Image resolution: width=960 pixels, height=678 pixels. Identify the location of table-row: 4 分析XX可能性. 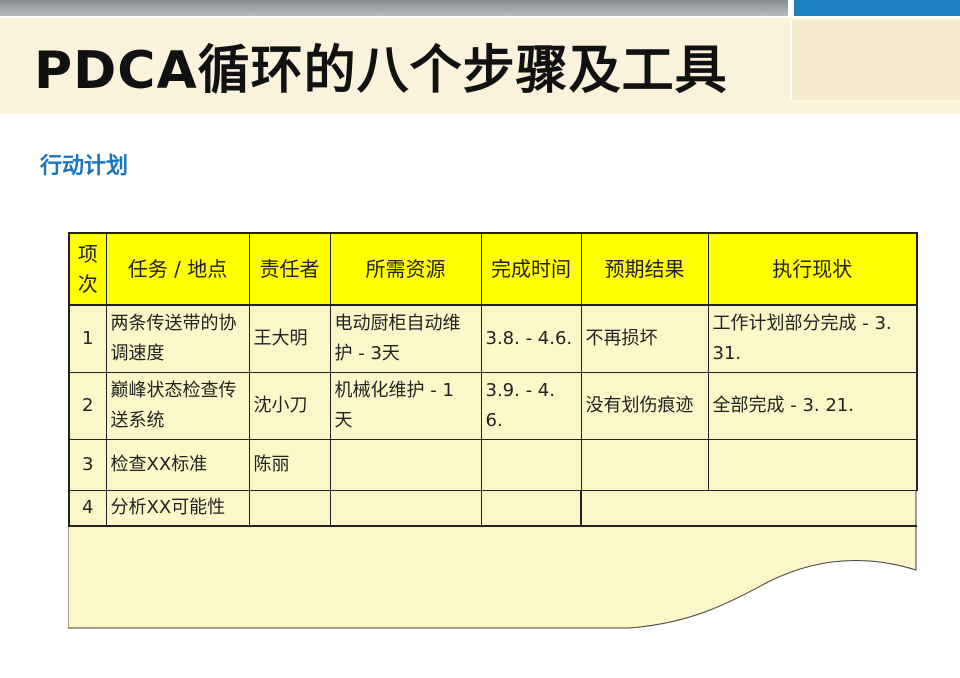
(492, 508).